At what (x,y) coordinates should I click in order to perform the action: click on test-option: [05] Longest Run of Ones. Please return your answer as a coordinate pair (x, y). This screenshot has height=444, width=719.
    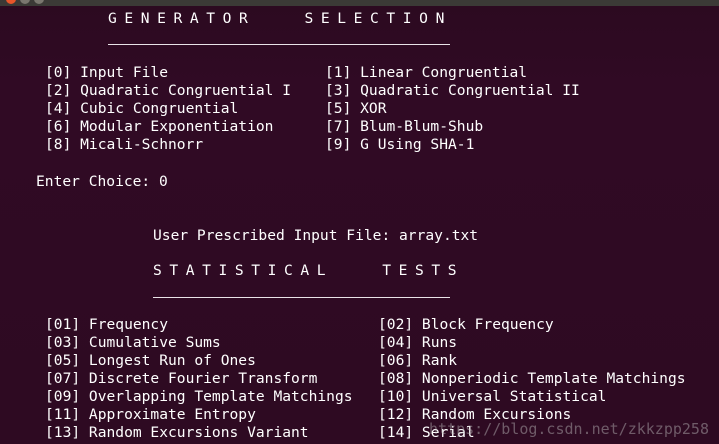
    Looking at the image, I should click on (150, 360).